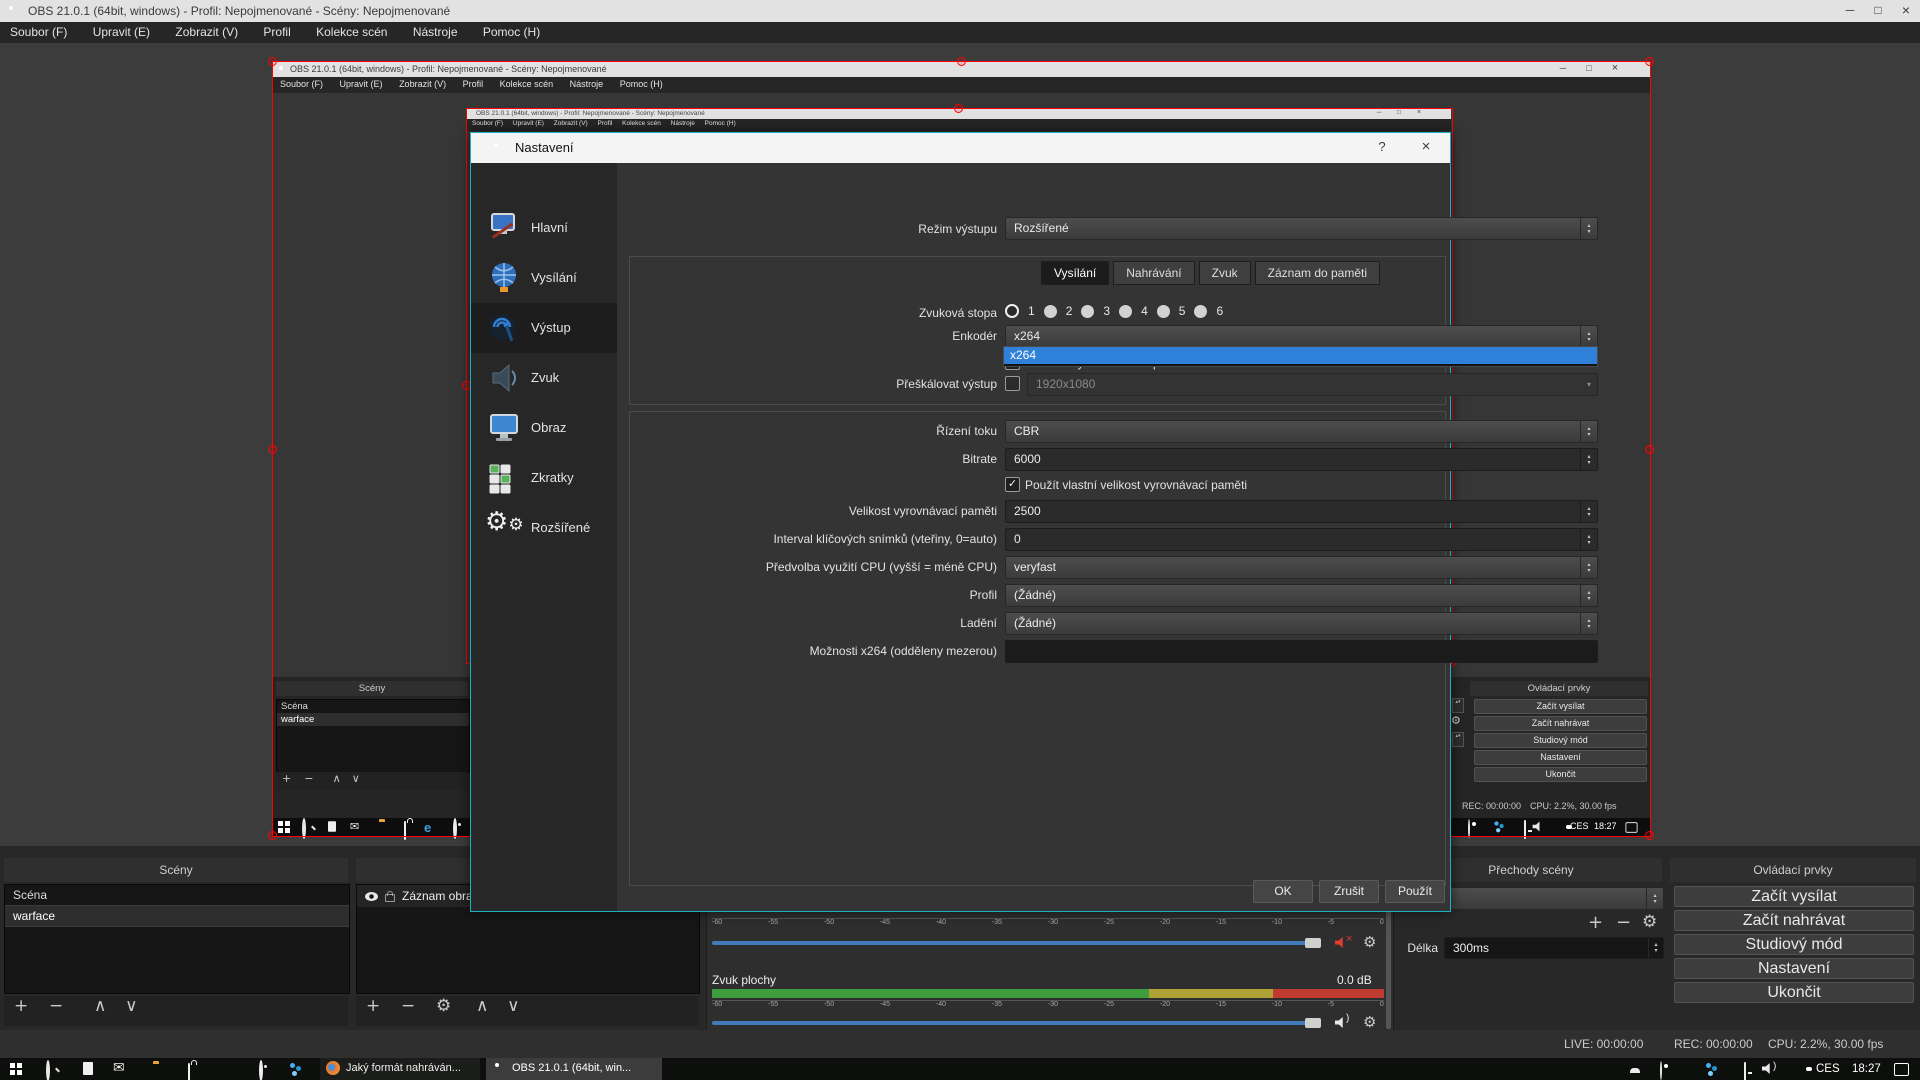  I want to click on store-icon, so click(189, 1071).